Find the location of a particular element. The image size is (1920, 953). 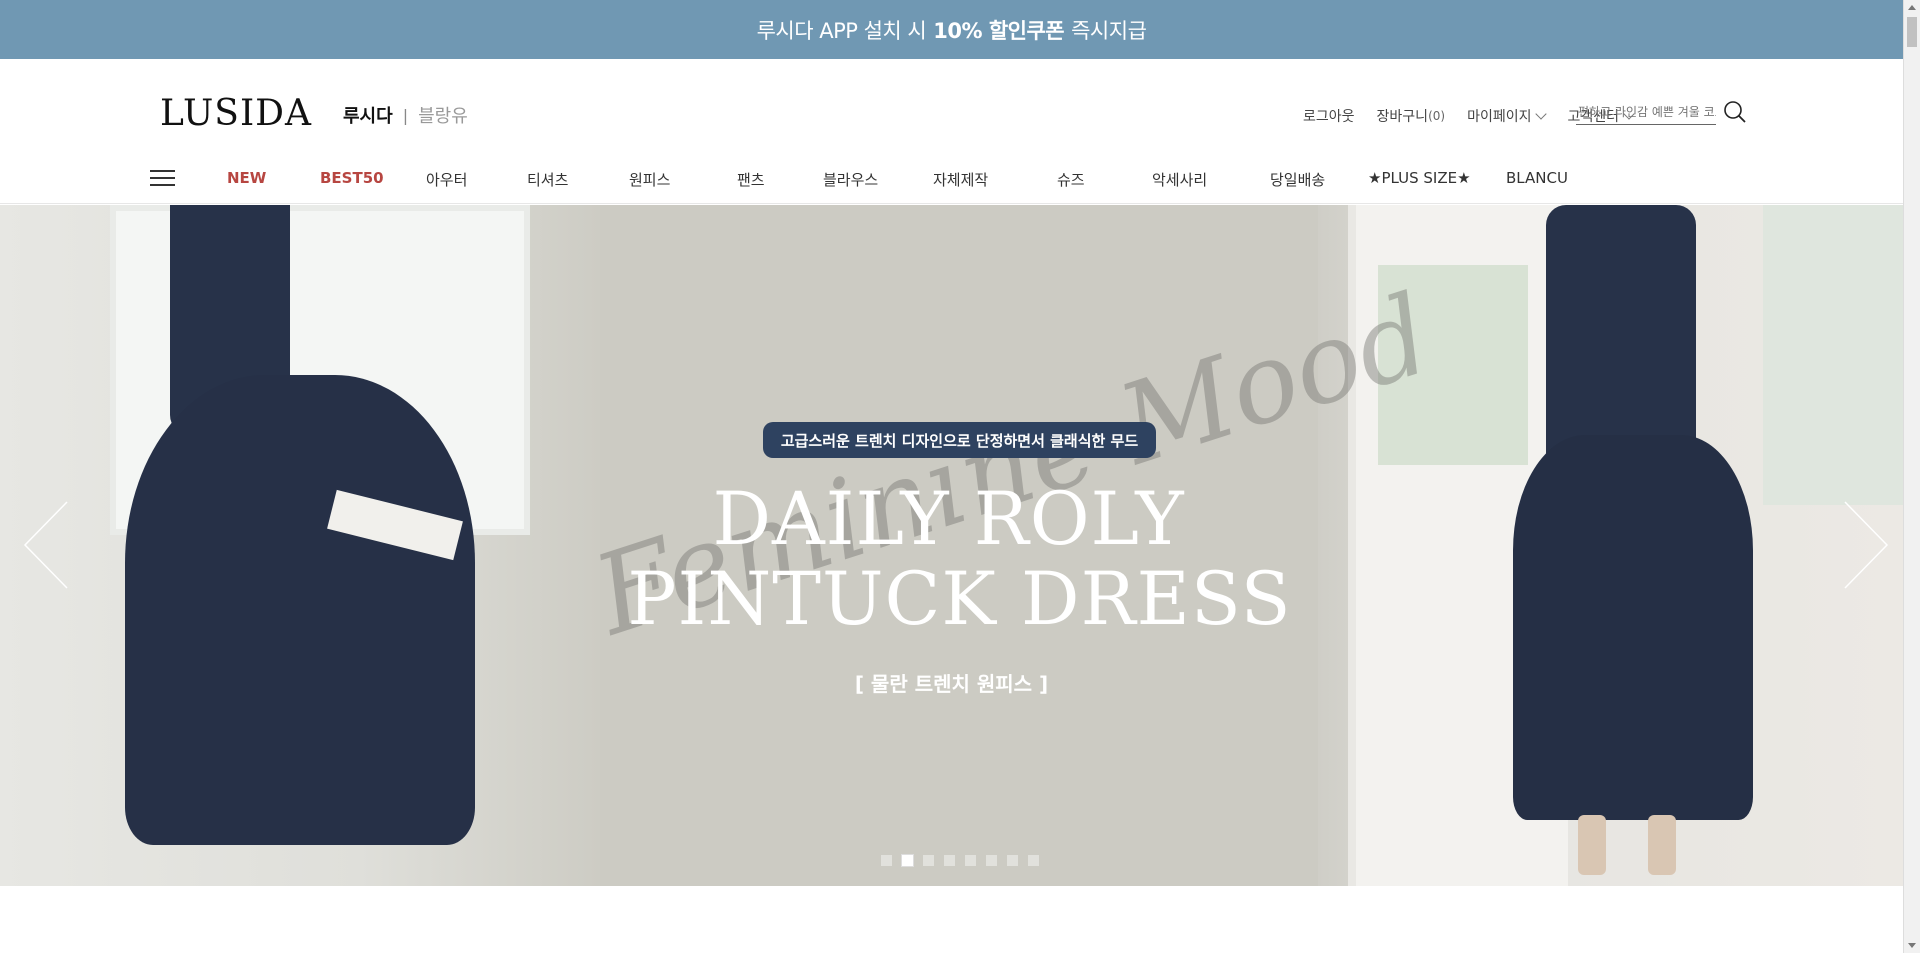

cart-count: (0) is located at coordinates (1437, 116).